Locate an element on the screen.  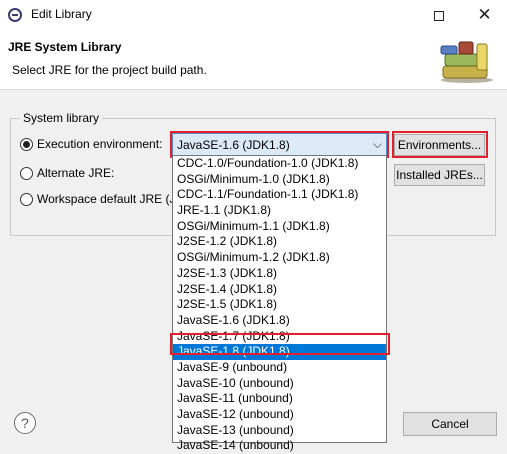
dropdown-item: OSGi/Minimum-1.0 (JDK1.8) is located at coordinates (279, 180).